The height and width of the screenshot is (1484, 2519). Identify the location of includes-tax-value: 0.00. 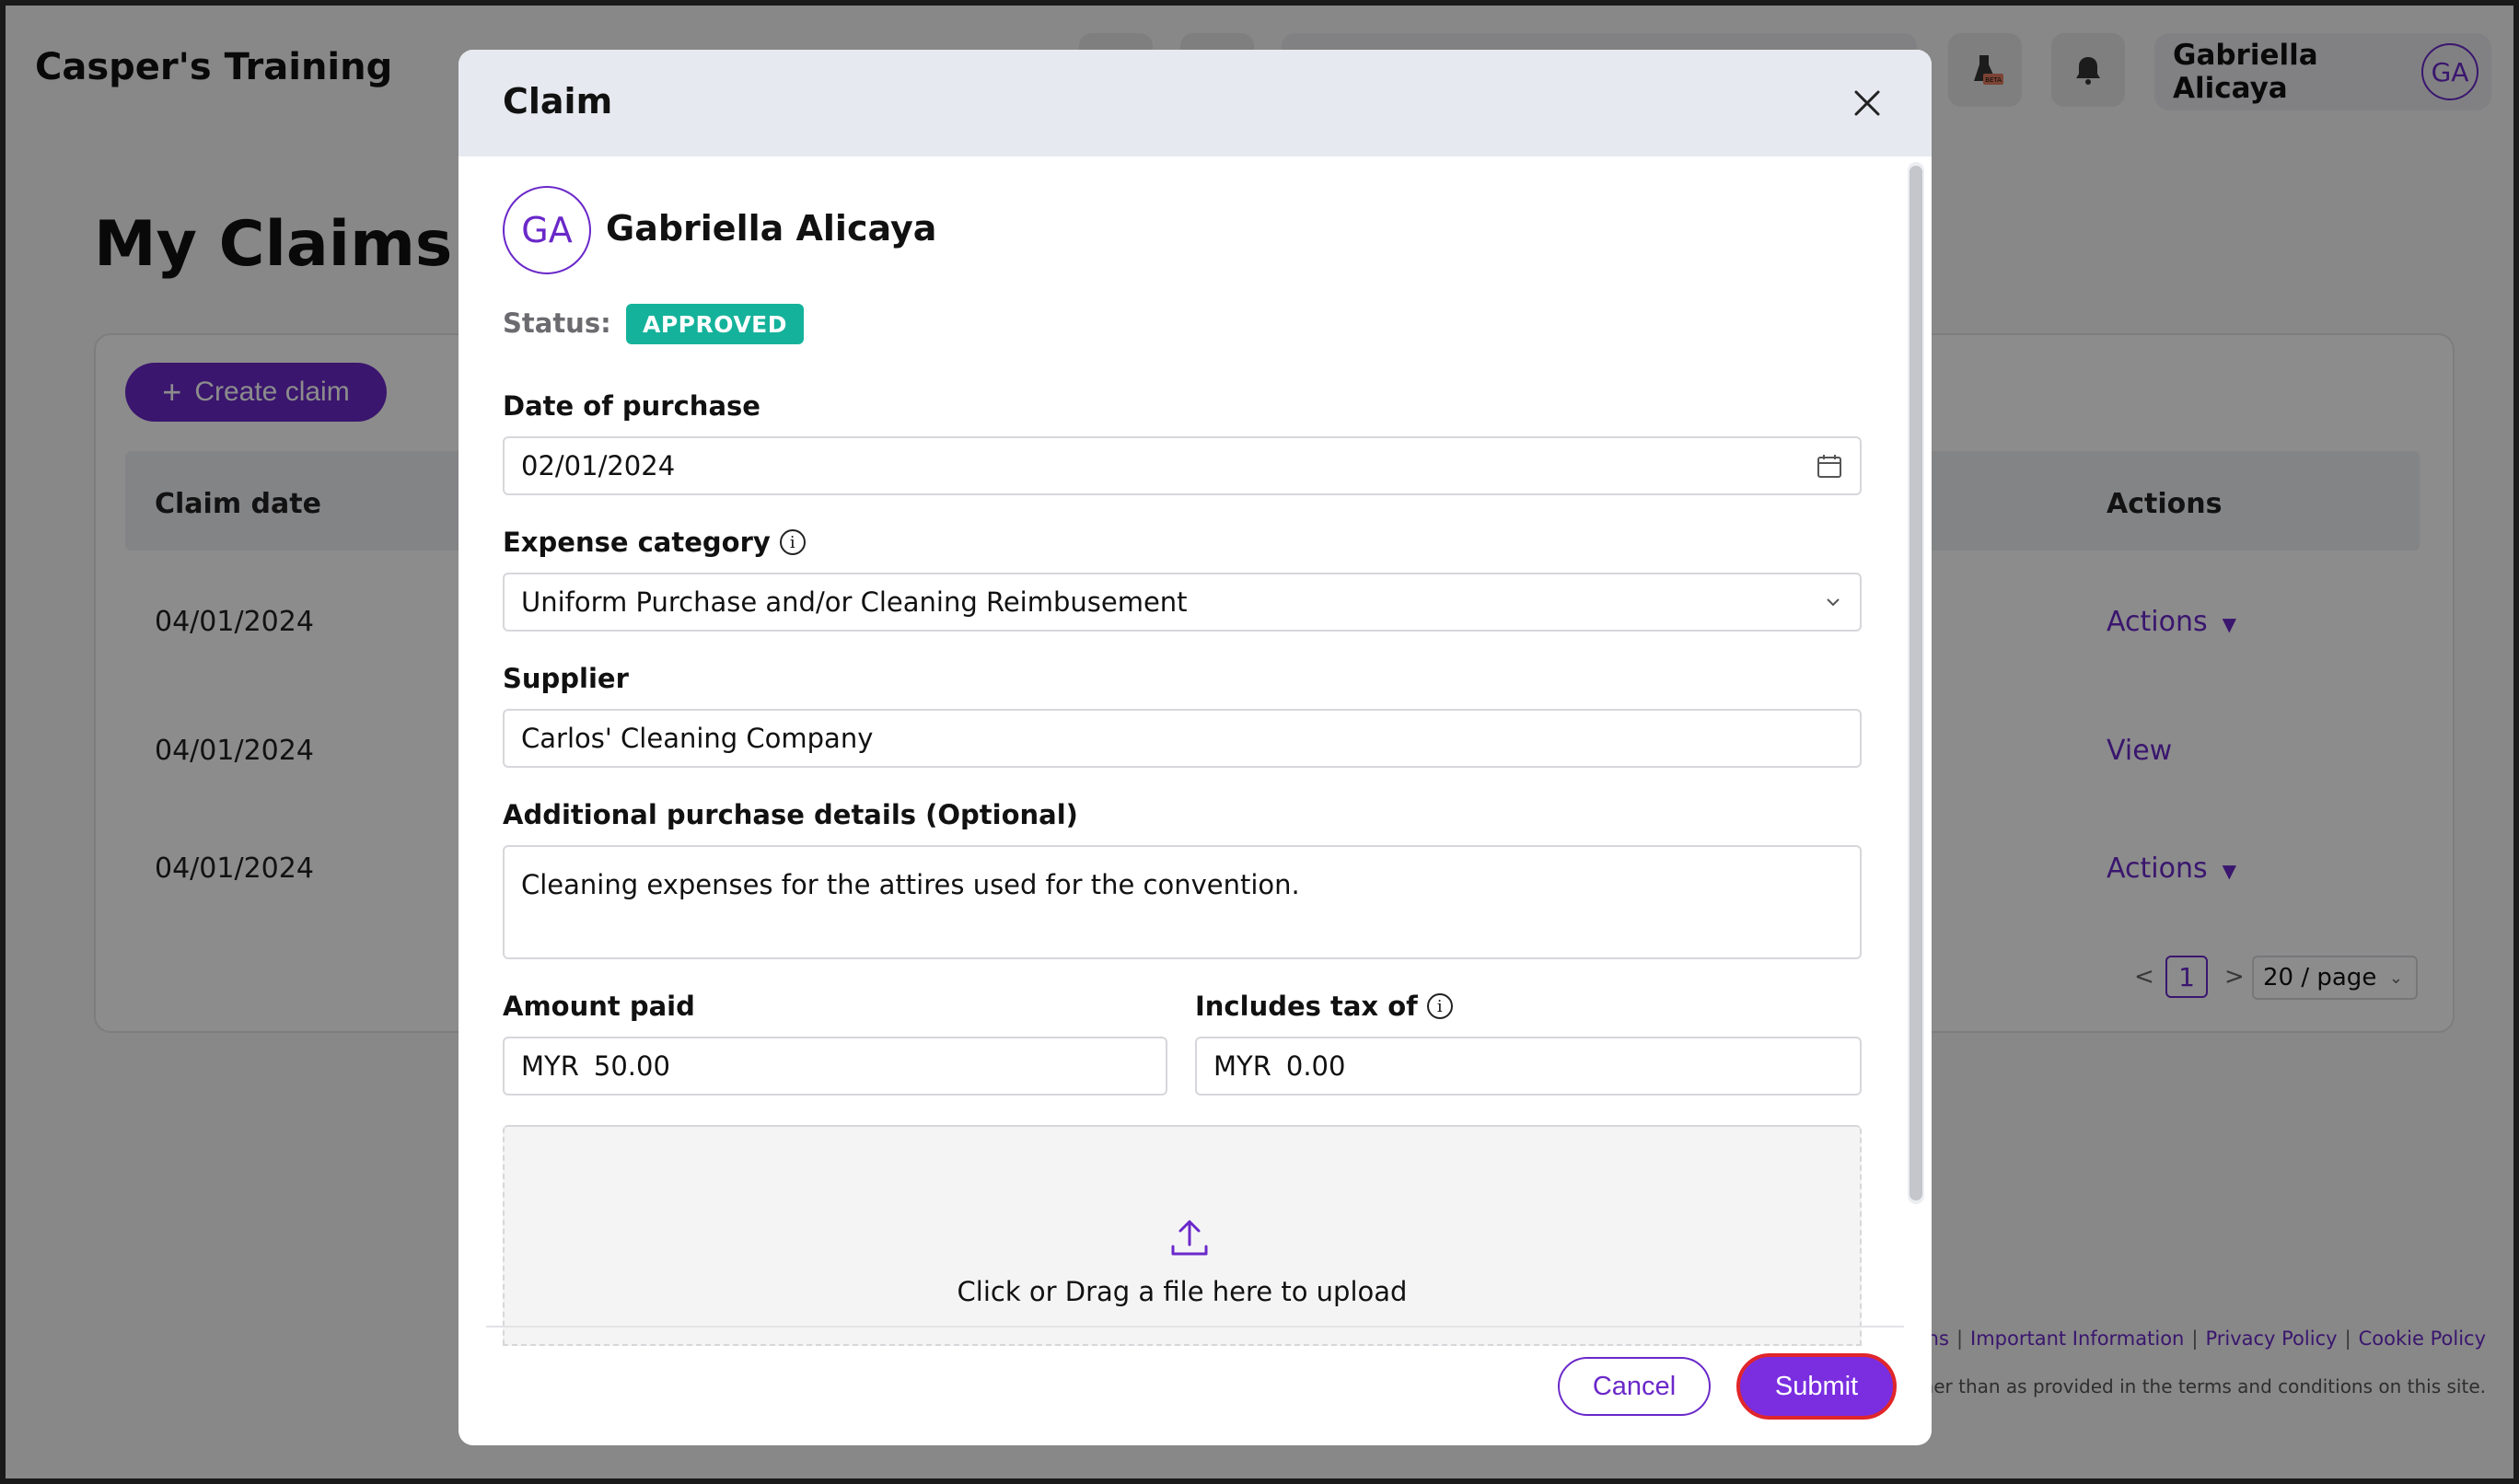
(1315, 1066).